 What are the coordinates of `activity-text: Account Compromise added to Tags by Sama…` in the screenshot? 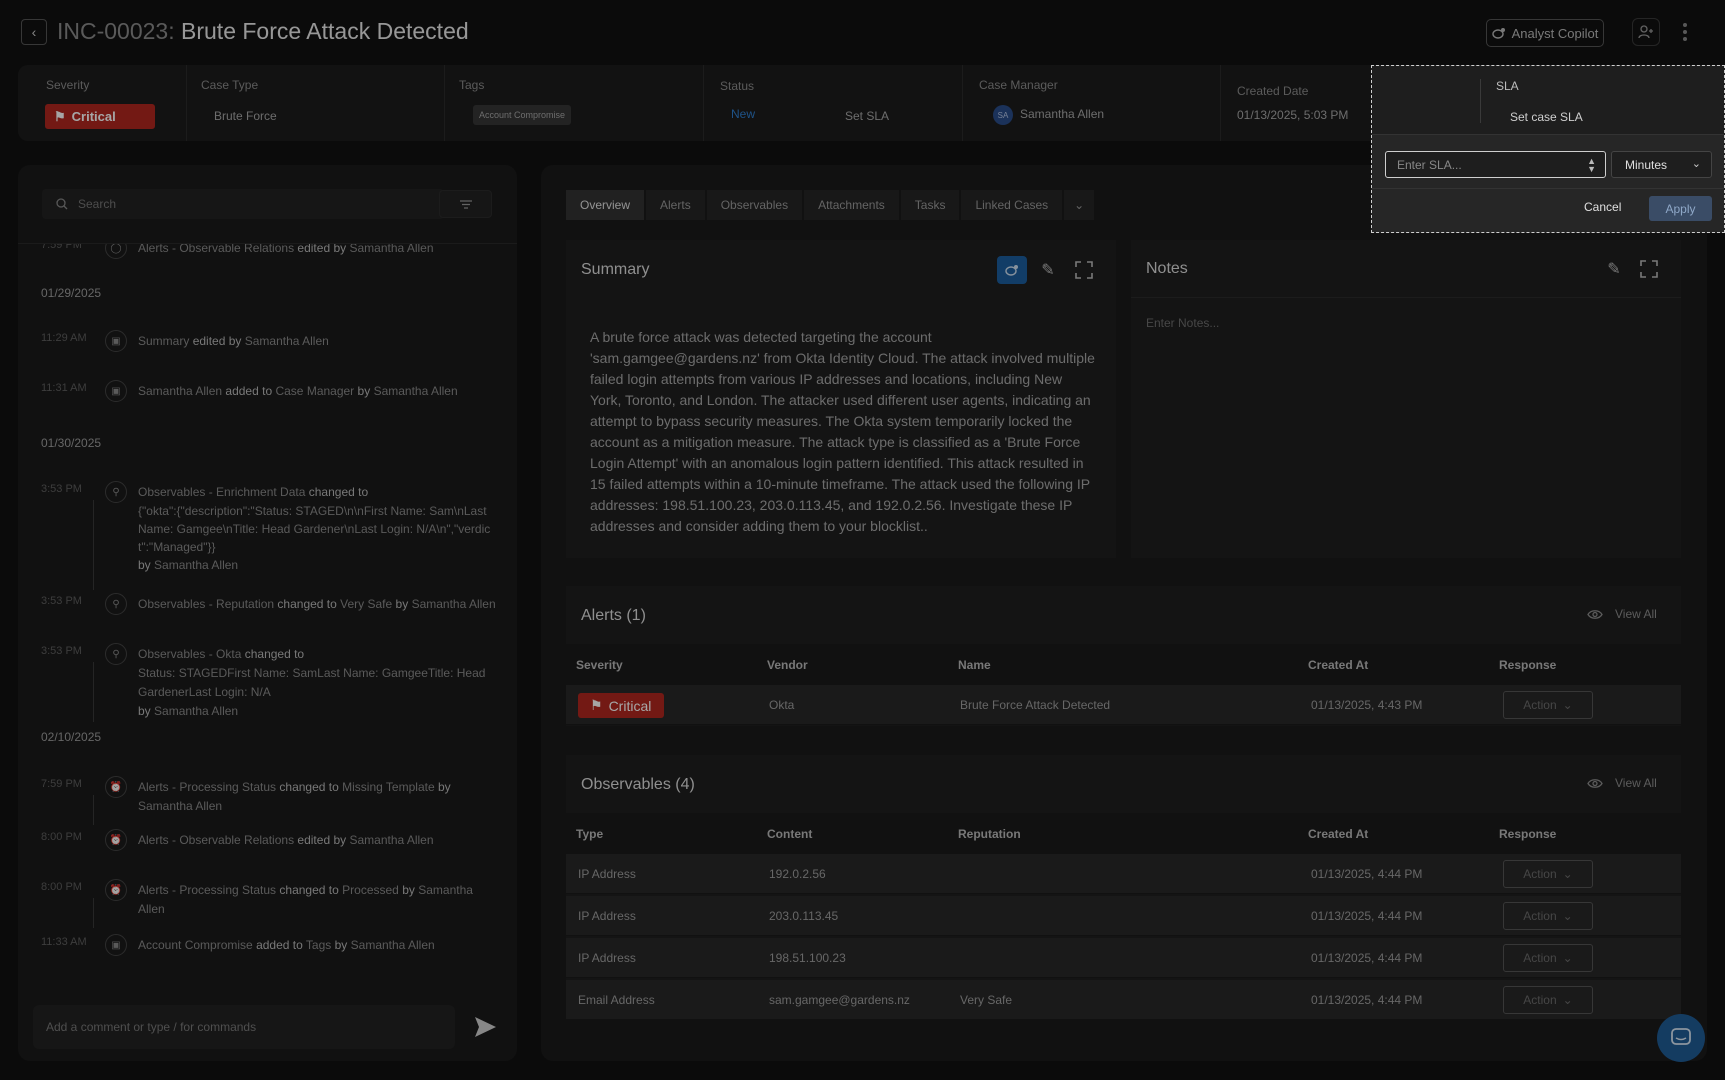 It's located at (286, 945).